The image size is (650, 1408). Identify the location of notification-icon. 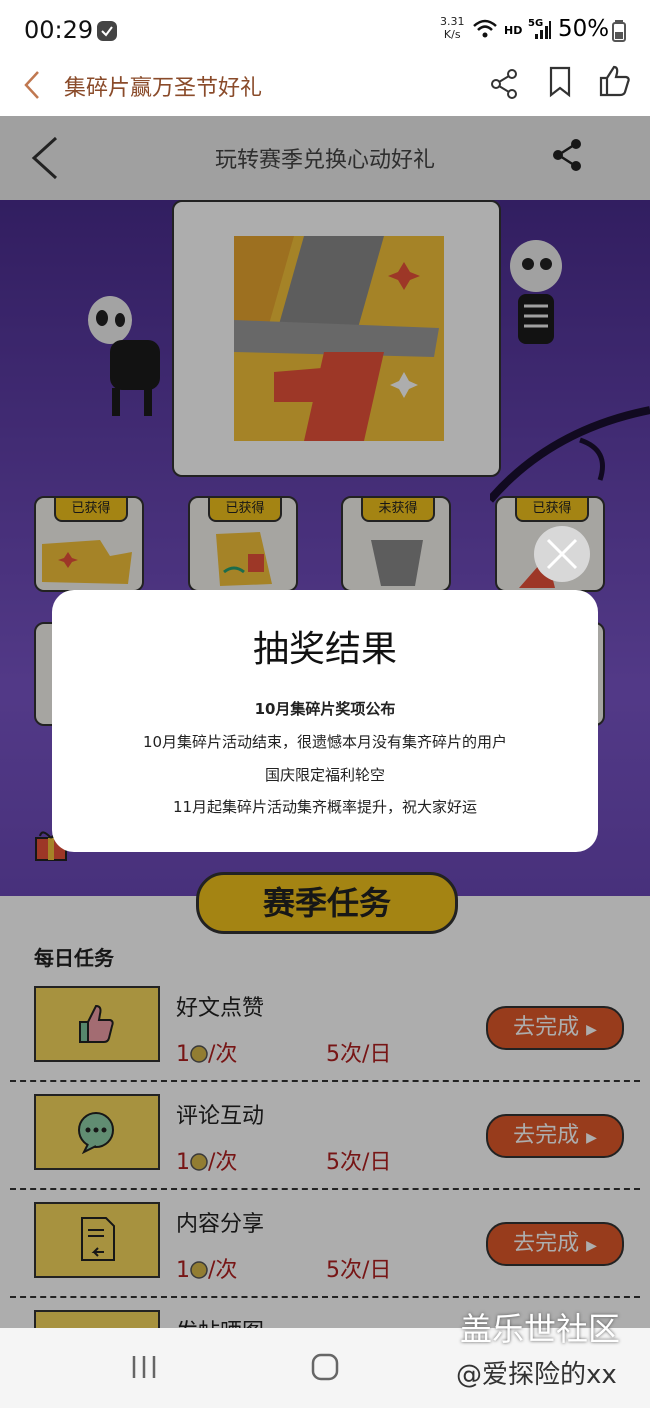
(107, 31).